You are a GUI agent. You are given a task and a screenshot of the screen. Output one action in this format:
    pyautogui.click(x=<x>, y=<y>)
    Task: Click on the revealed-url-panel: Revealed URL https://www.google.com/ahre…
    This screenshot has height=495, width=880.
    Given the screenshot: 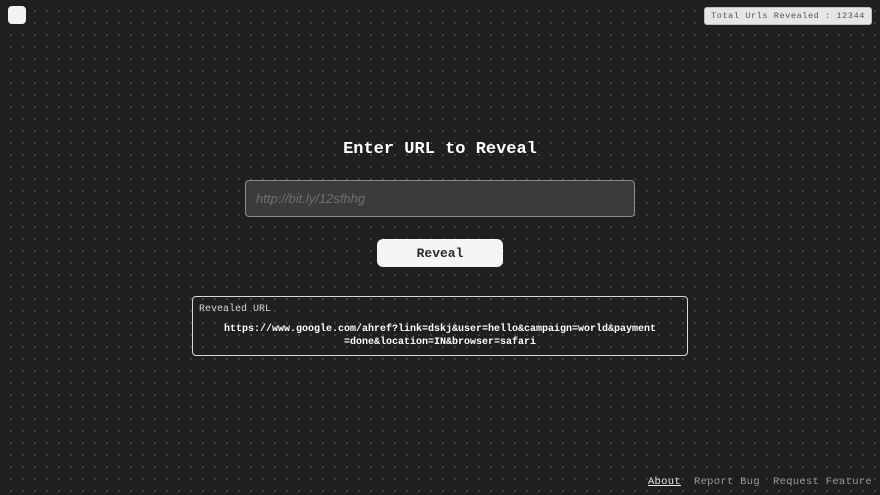 What is the action you would take?
    pyautogui.click(x=440, y=326)
    